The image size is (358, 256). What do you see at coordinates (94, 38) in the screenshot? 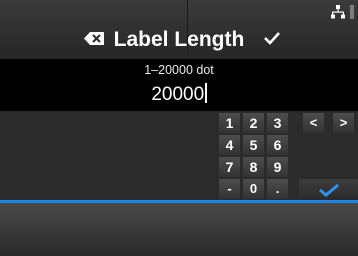
I see `backspace-icon` at bounding box center [94, 38].